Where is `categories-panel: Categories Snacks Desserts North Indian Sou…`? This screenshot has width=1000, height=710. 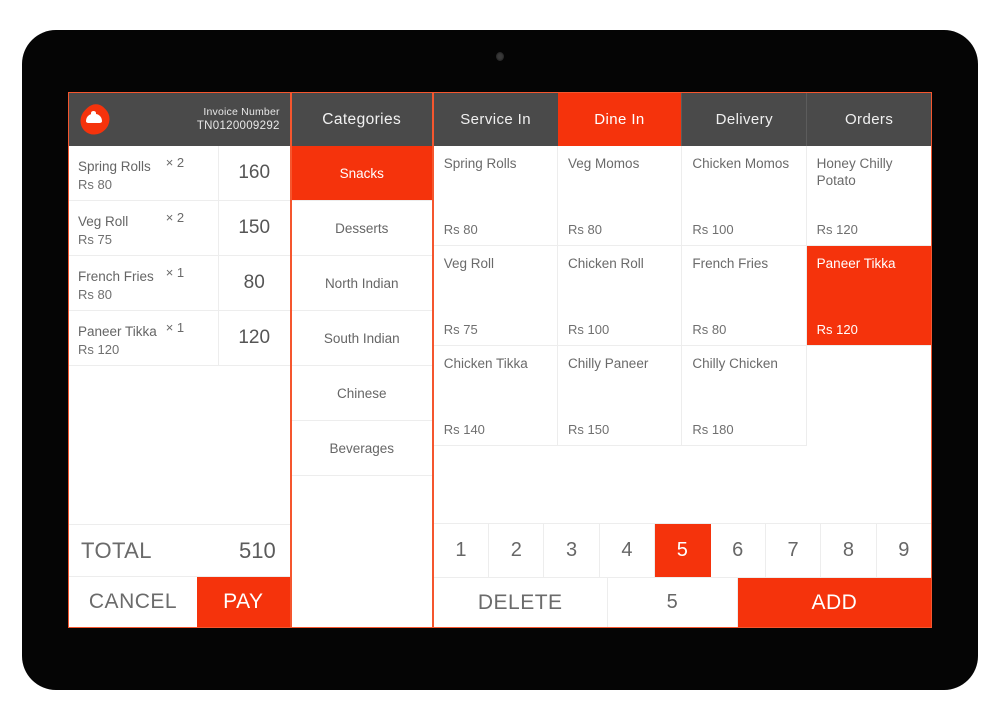
categories-panel: Categories Snacks Desserts North Indian Sou… is located at coordinates (362, 360).